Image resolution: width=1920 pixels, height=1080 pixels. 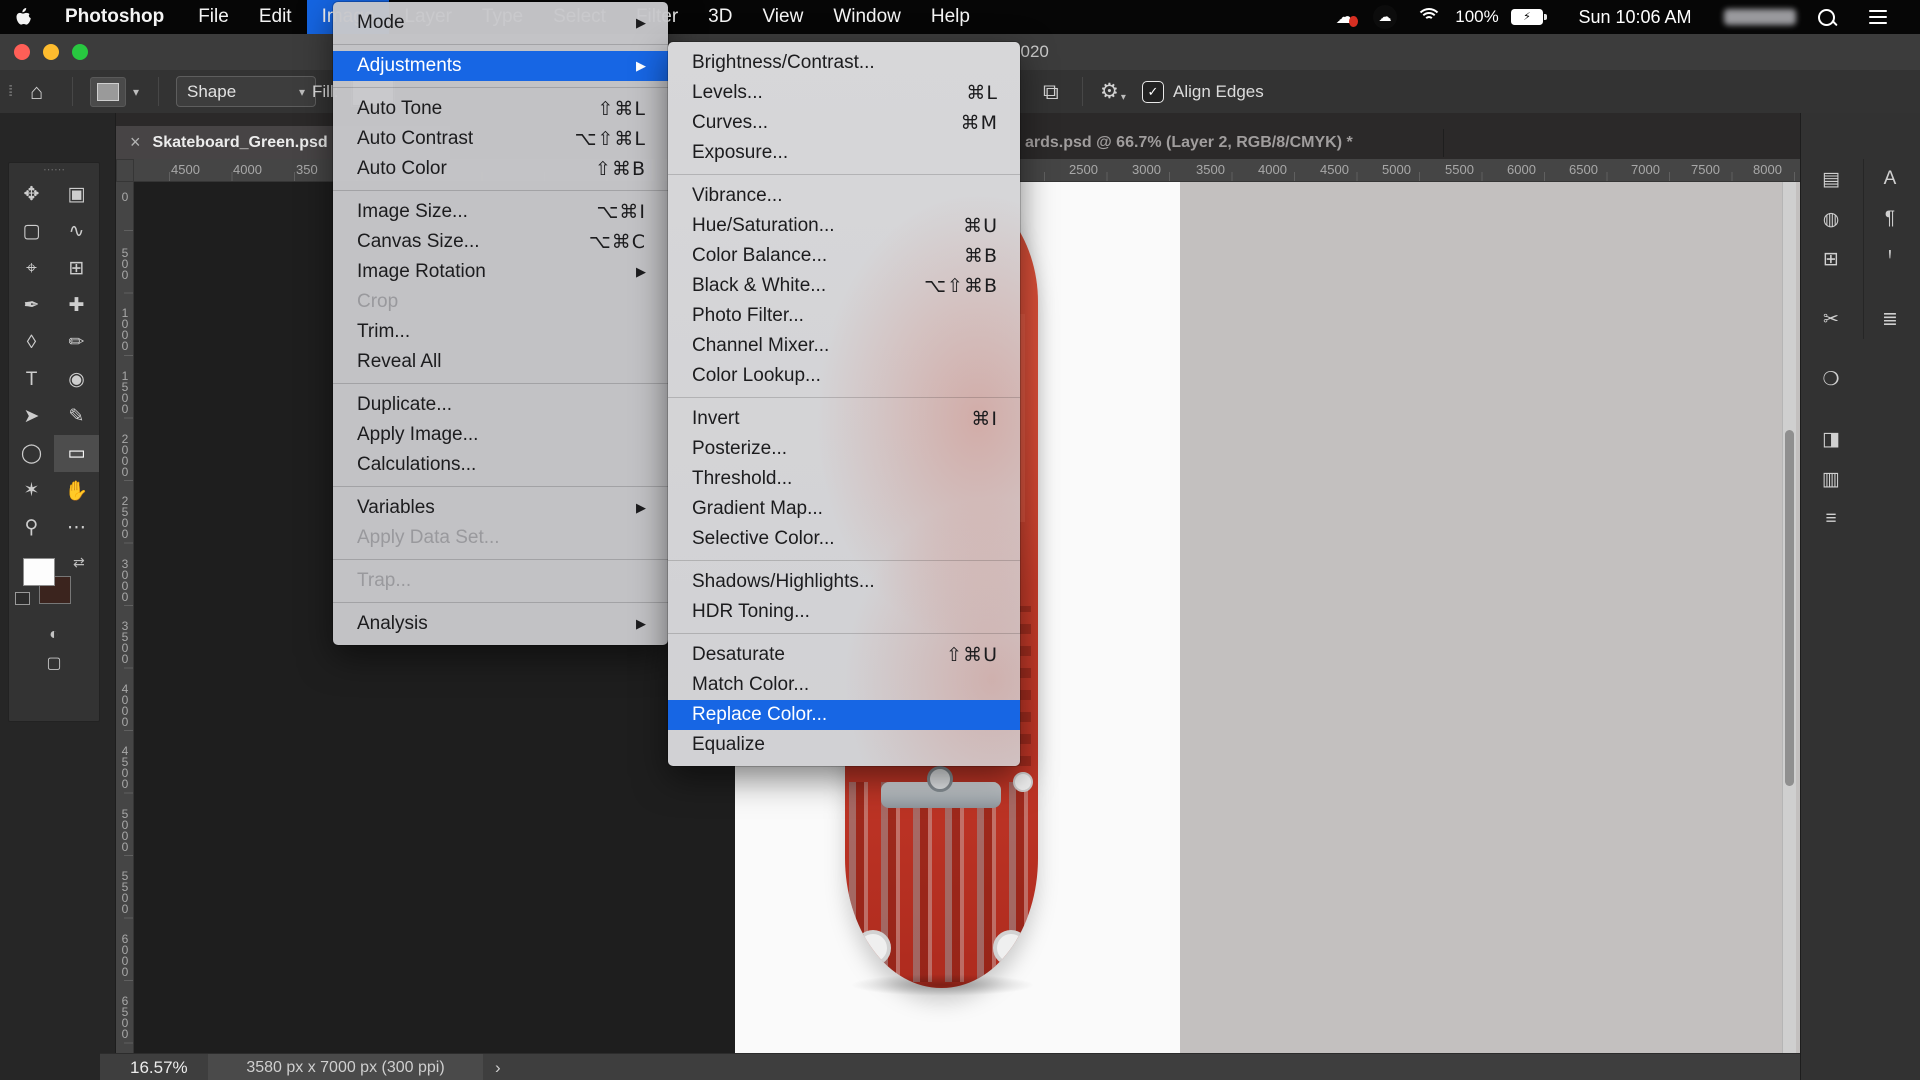 What do you see at coordinates (39, 572) in the screenshot?
I see `foreground-color-swatch` at bounding box center [39, 572].